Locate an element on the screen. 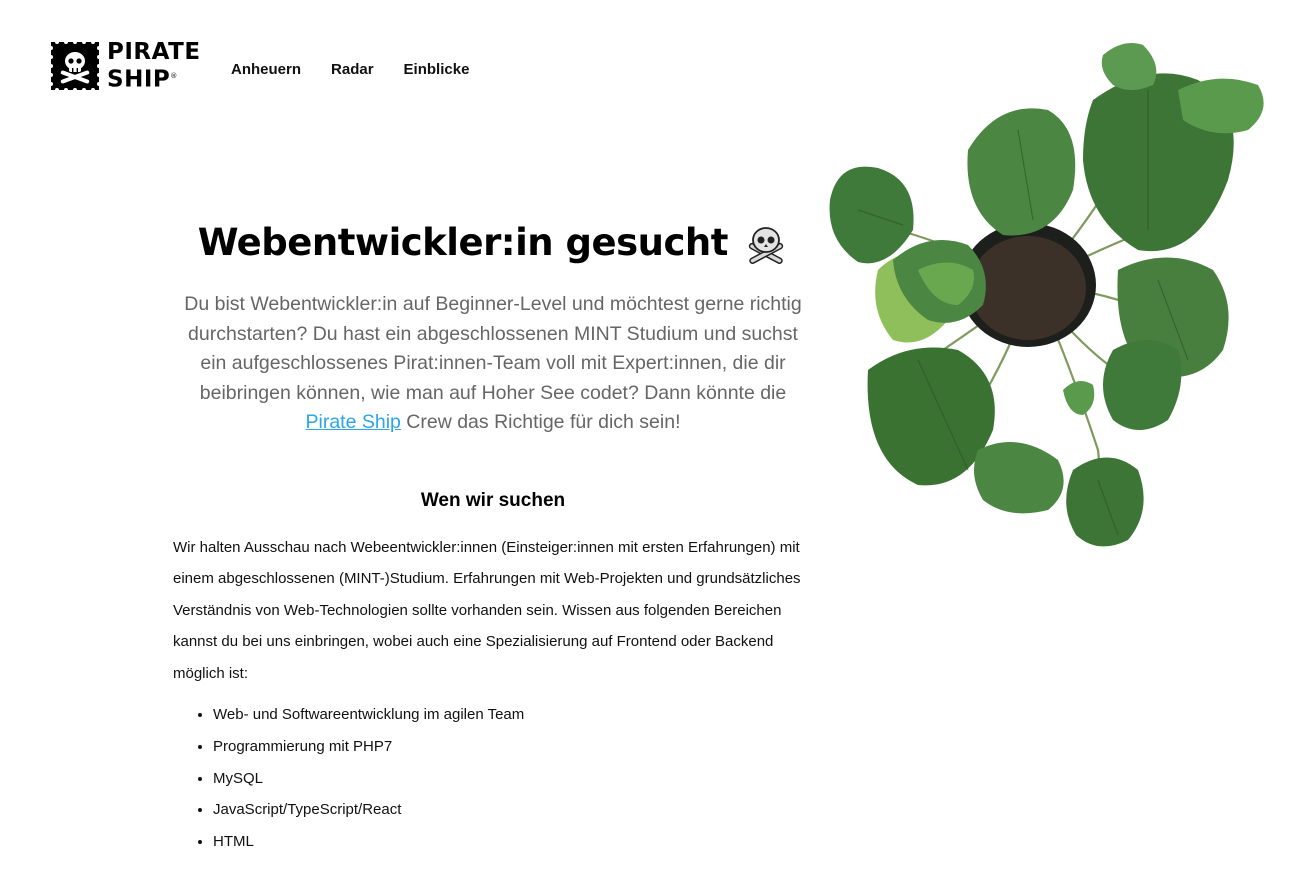  list-item: MySQL is located at coordinates (513, 779).